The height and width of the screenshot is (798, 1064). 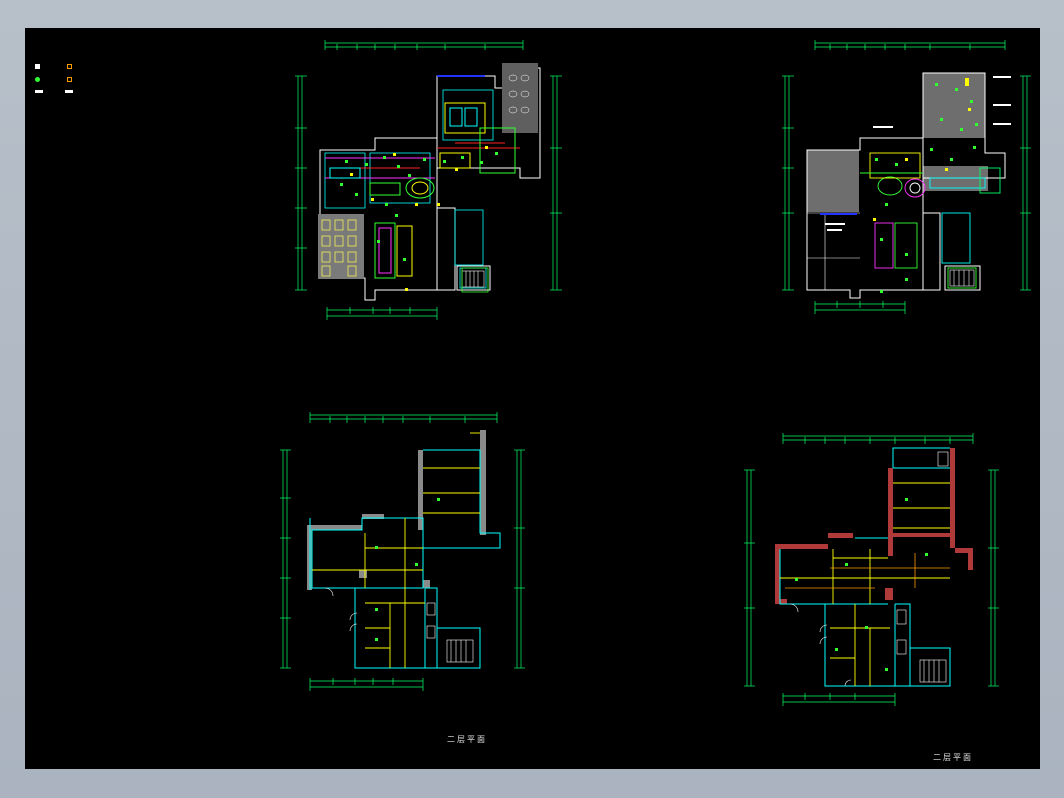 I want to click on plan-bottom-left, so click(x=402, y=551).